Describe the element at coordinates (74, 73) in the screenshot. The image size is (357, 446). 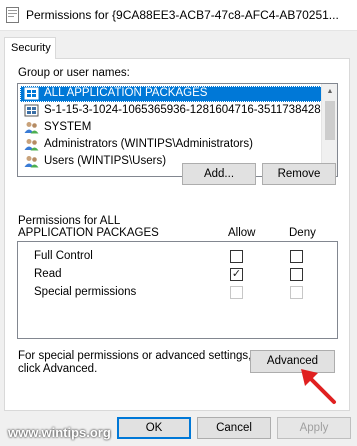
I see `group-list-label: Group or user names:` at that location.